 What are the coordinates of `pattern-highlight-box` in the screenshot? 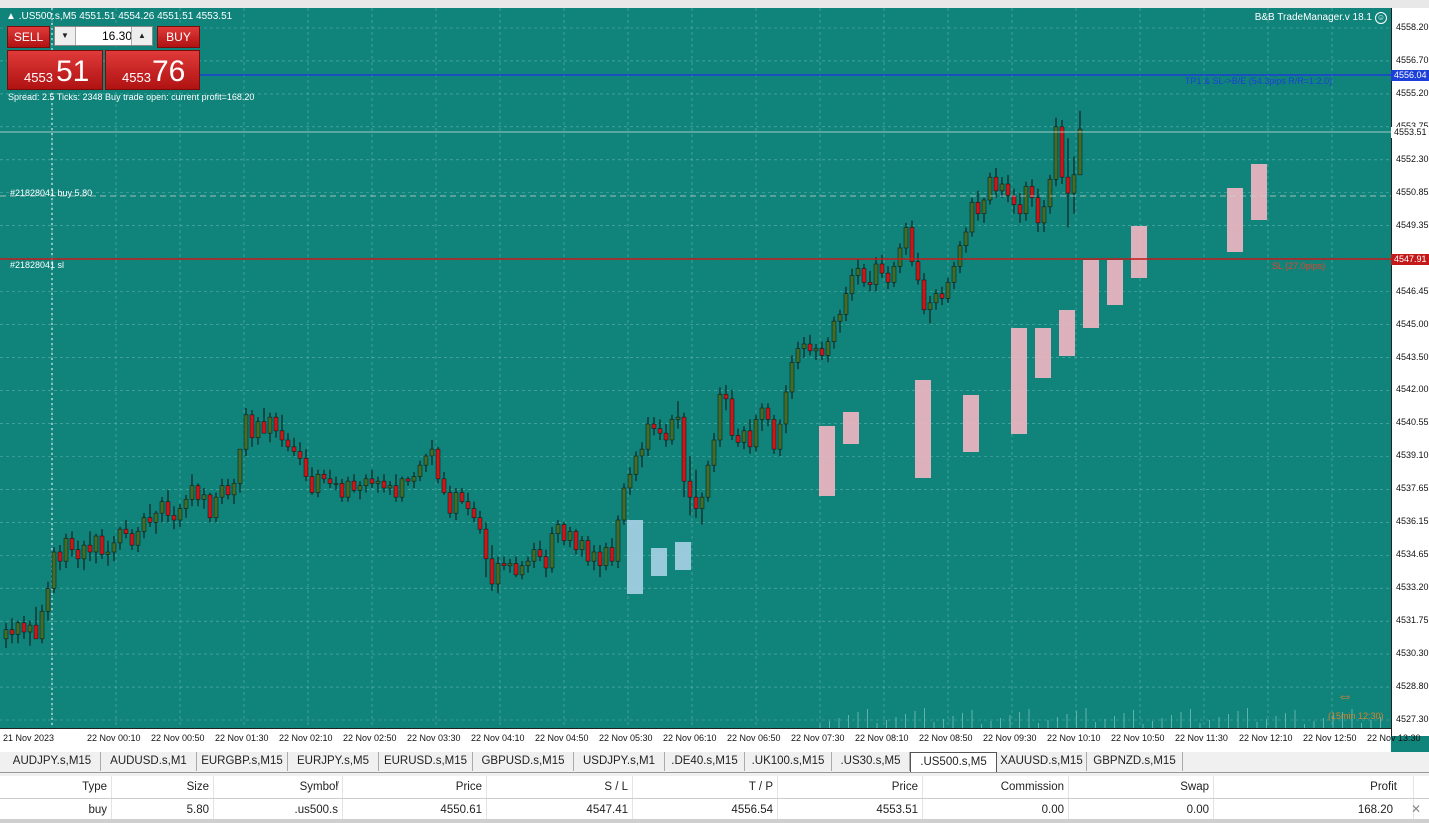 It's located at (827, 461).